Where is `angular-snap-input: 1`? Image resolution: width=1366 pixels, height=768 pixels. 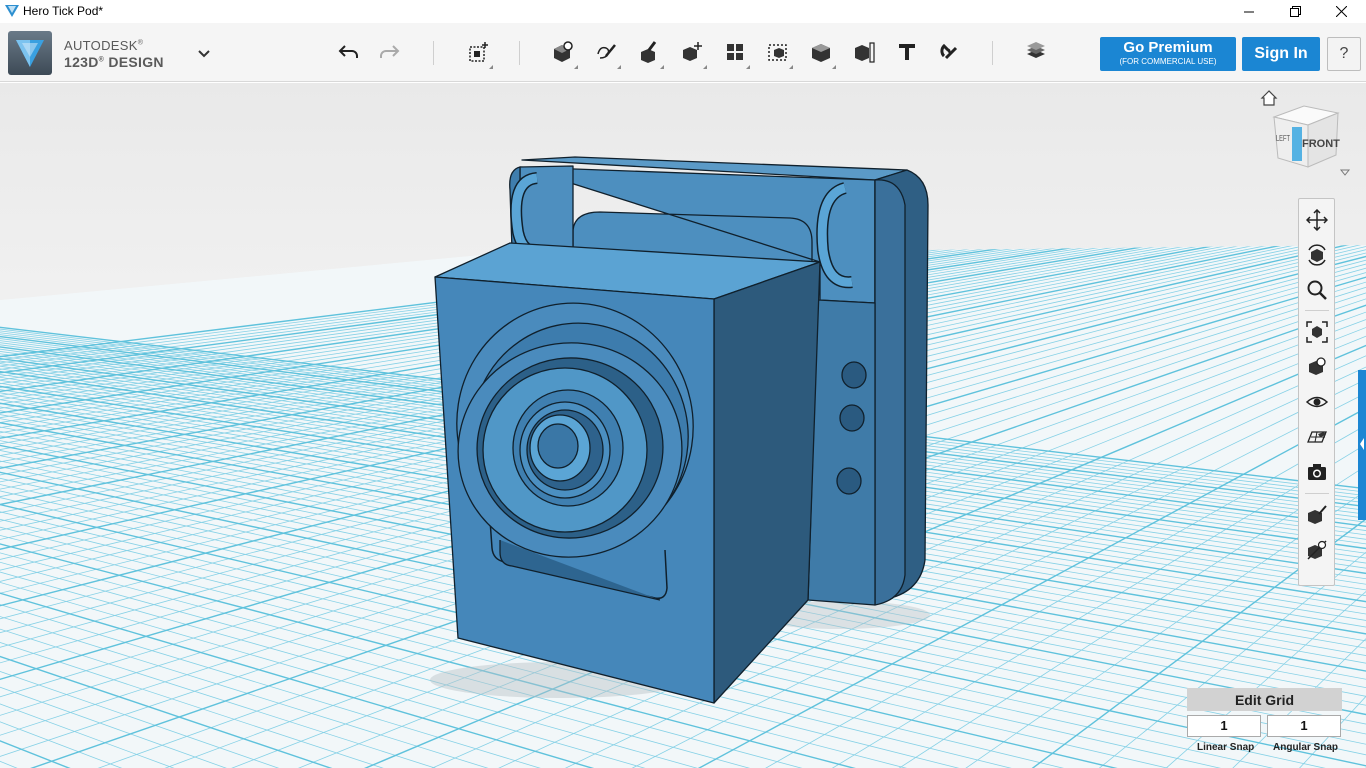 angular-snap-input: 1 is located at coordinates (1304, 726).